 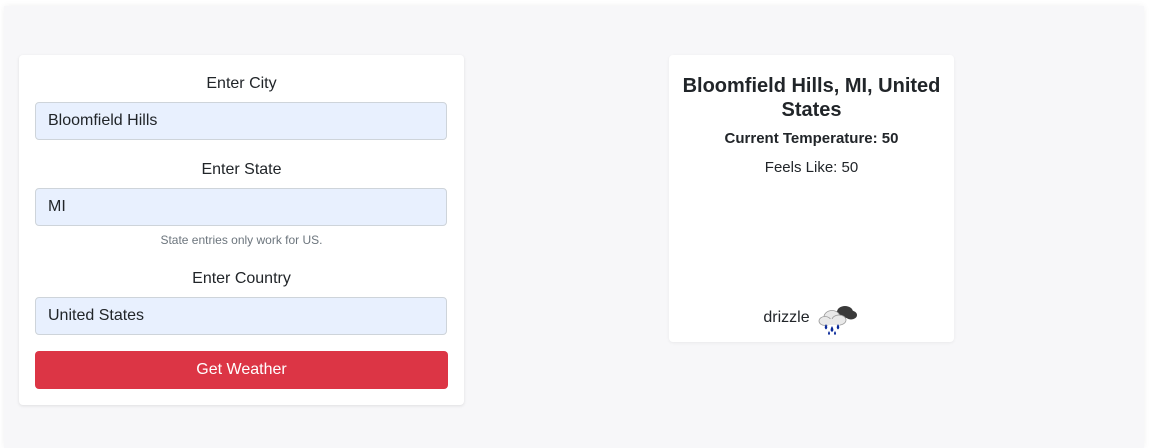 I want to click on drizzle-icon, so click(x=837, y=318).